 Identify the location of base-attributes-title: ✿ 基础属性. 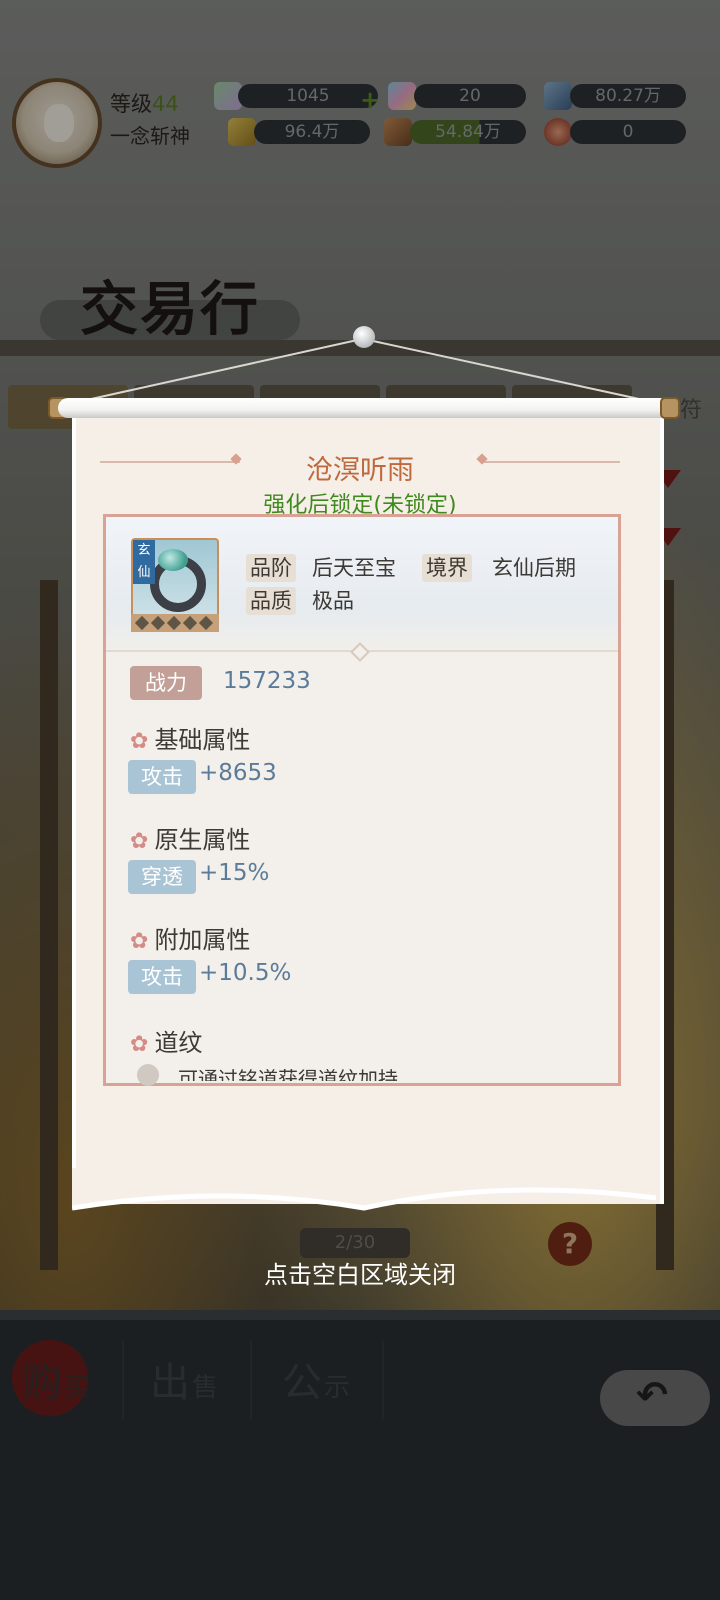
(190, 737).